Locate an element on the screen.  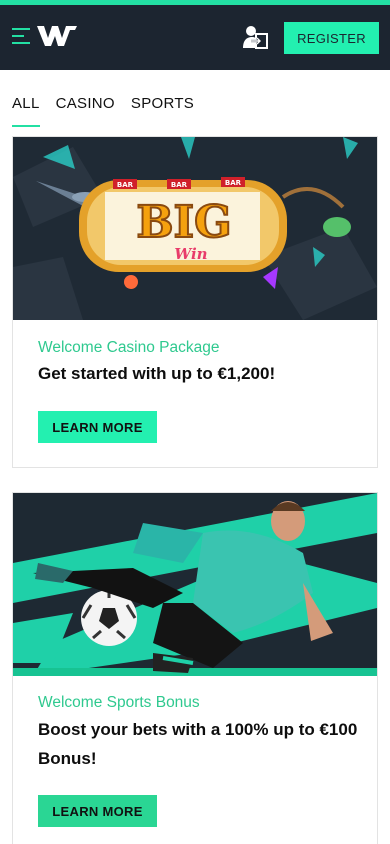
big-win-logo-text: Win is located at coordinates (190, 254).